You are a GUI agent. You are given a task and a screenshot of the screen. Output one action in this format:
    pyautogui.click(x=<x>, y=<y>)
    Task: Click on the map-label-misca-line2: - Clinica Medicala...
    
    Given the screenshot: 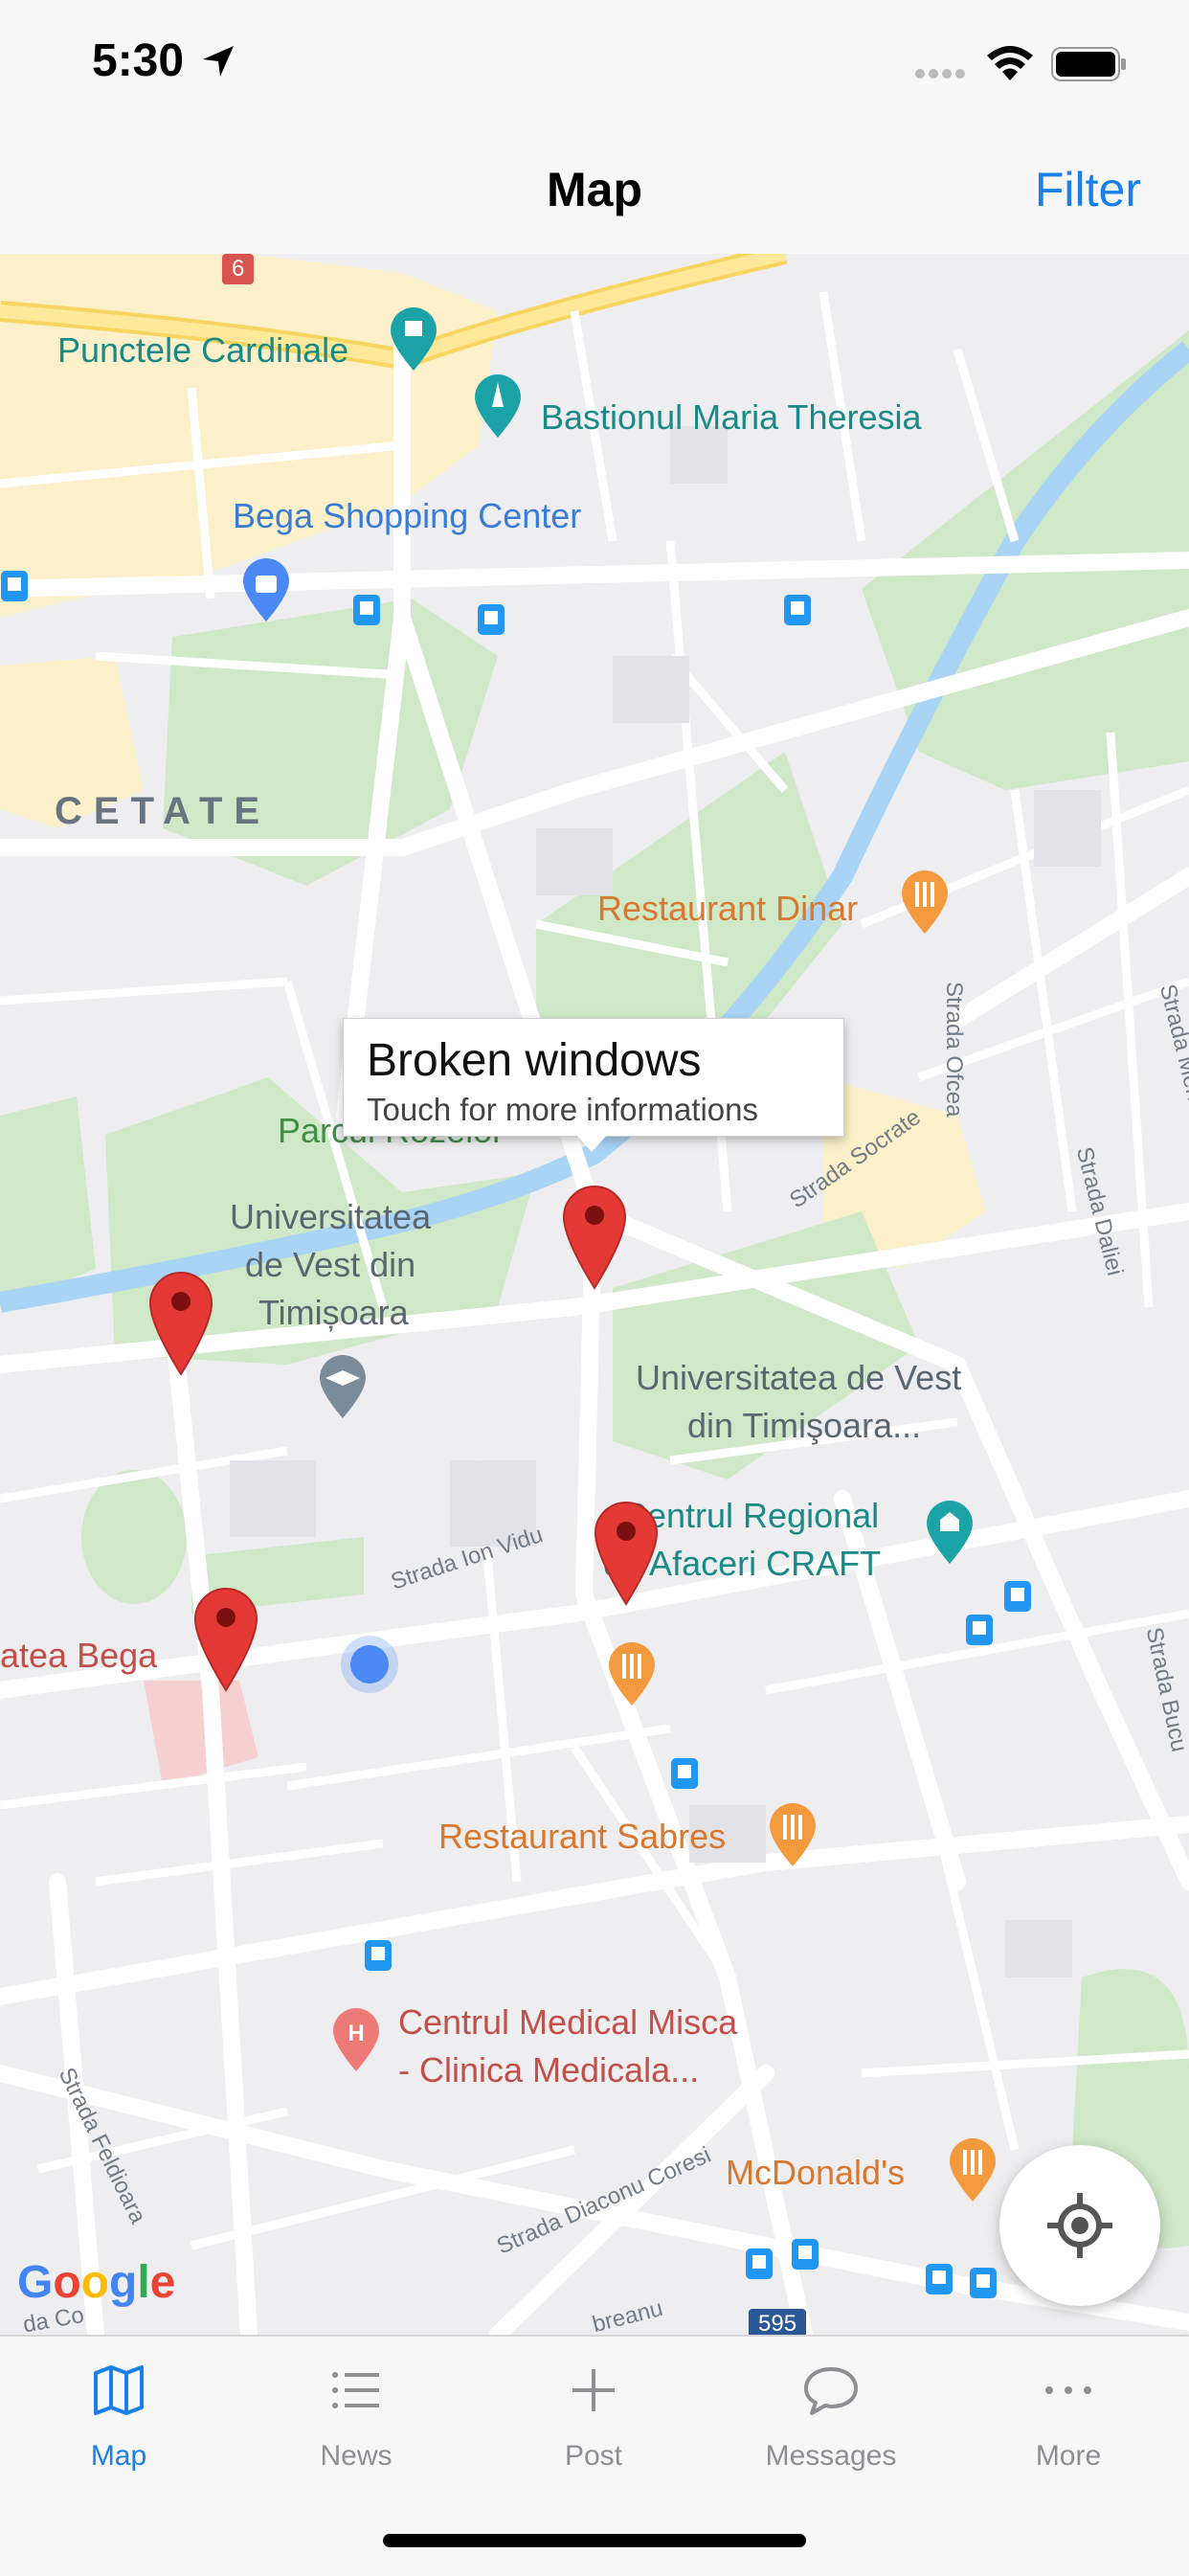 What is the action you would take?
    pyautogui.click(x=549, y=2070)
    